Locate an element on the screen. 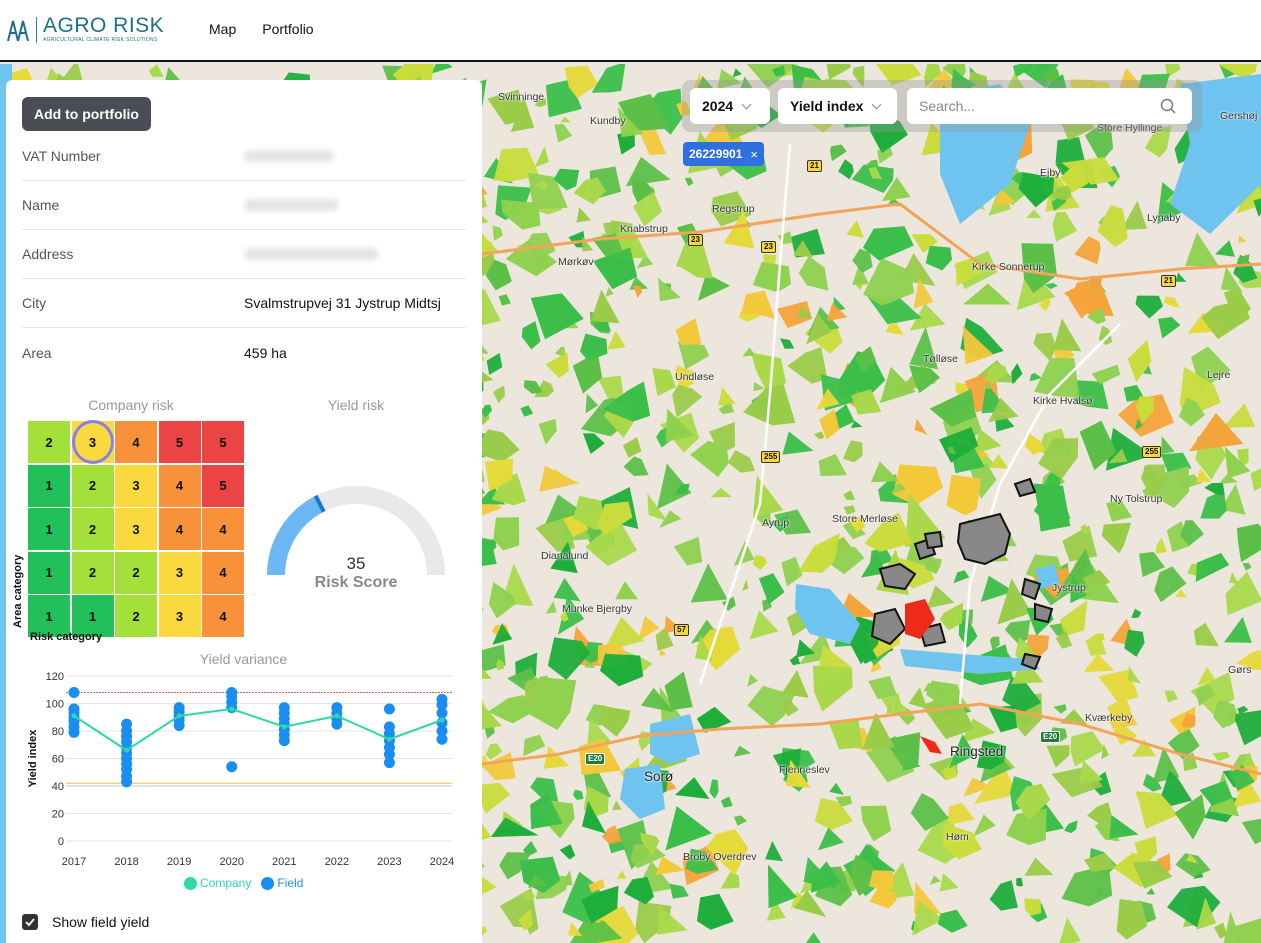 Image resolution: width=1261 pixels, height=943 pixels. x-tick-label: 2018 is located at coordinates (126, 862).